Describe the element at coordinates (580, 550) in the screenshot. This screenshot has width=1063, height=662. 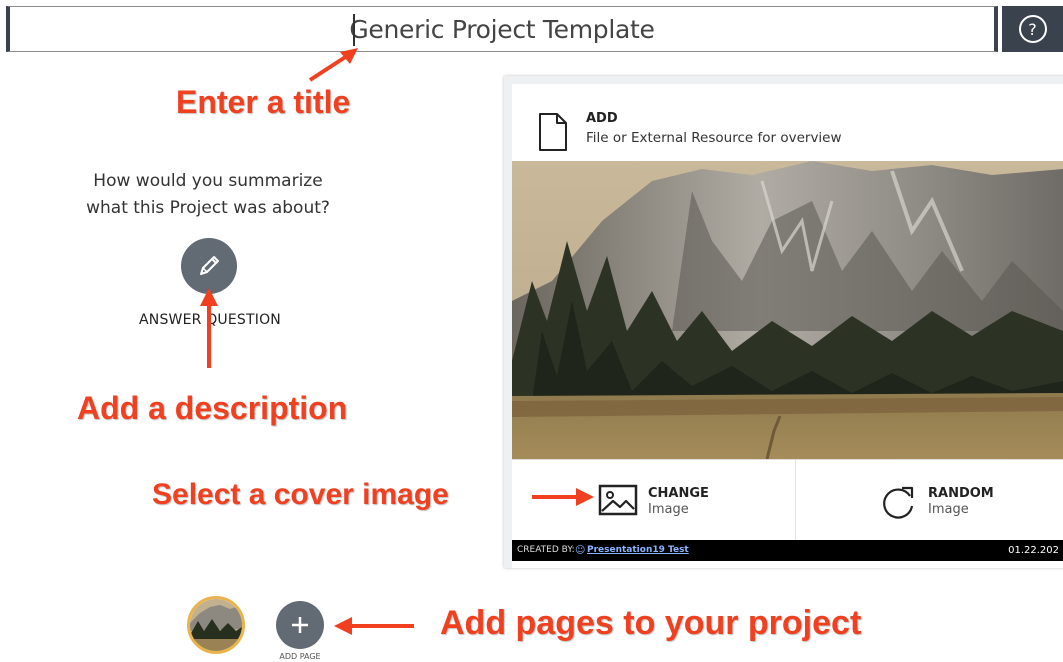
I see `user-icon: ☺` at that location.